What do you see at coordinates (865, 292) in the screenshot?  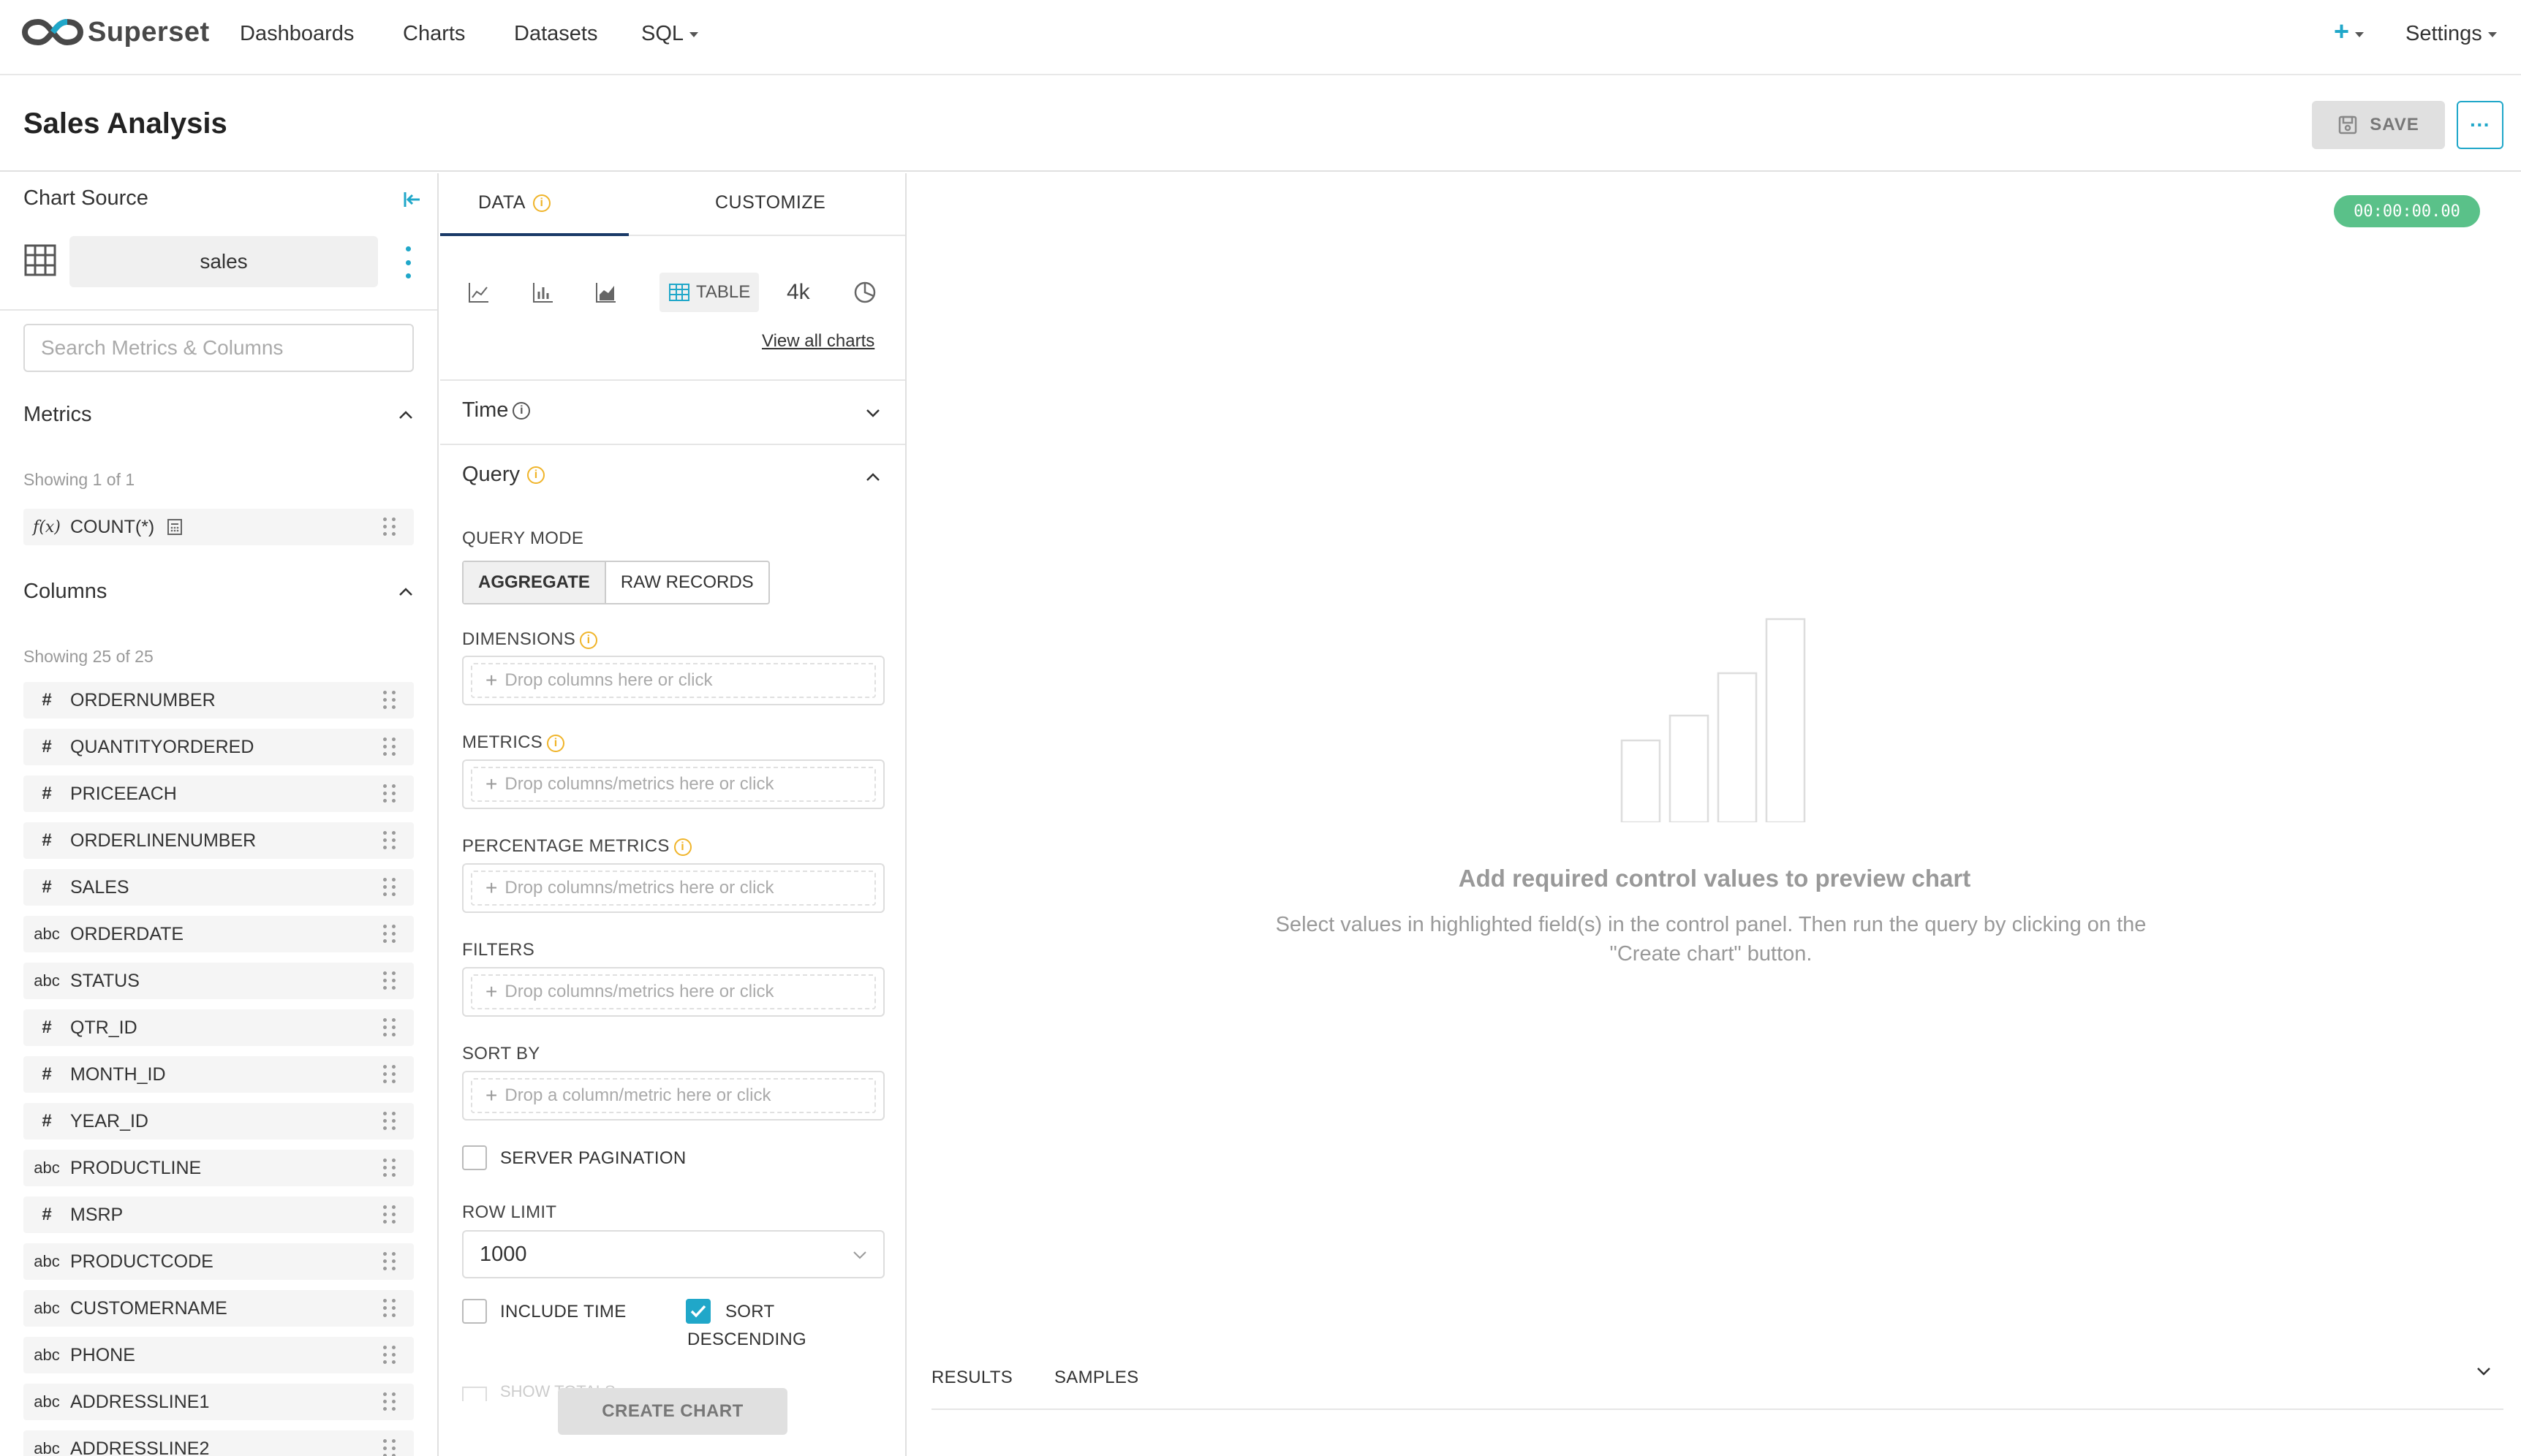 I see `pie-chart-icon` at bounding box center [865, 292].